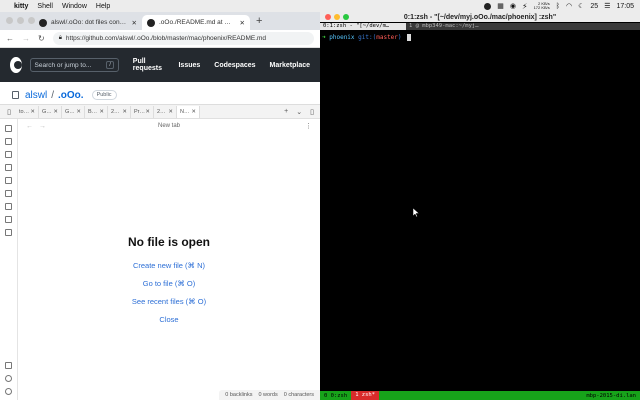  Describe the element at coordinates (8, 167) in the screenshot. I see `canvas-icon` at that location.